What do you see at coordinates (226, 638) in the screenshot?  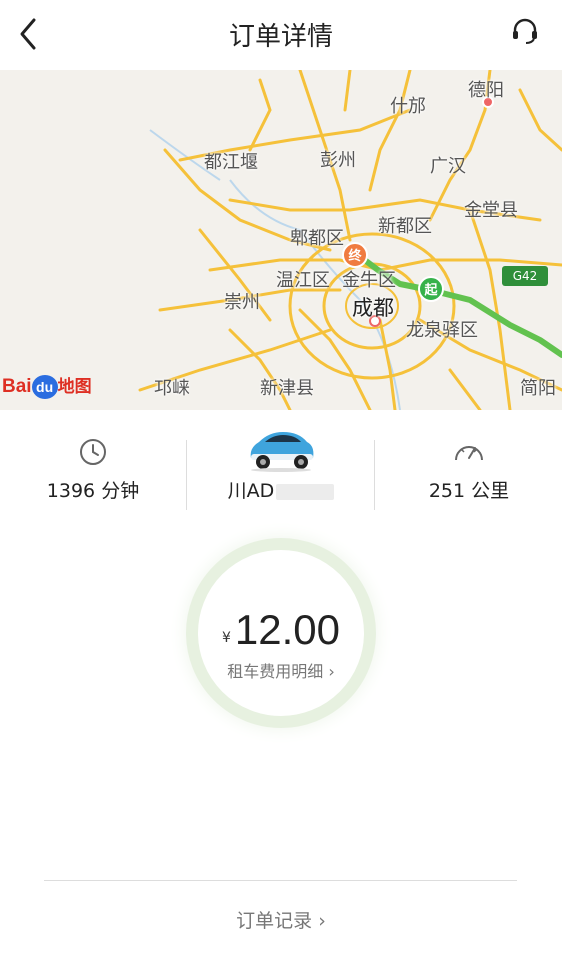 I see `currency-symbol: ¥` at bounding box center [226, 638].